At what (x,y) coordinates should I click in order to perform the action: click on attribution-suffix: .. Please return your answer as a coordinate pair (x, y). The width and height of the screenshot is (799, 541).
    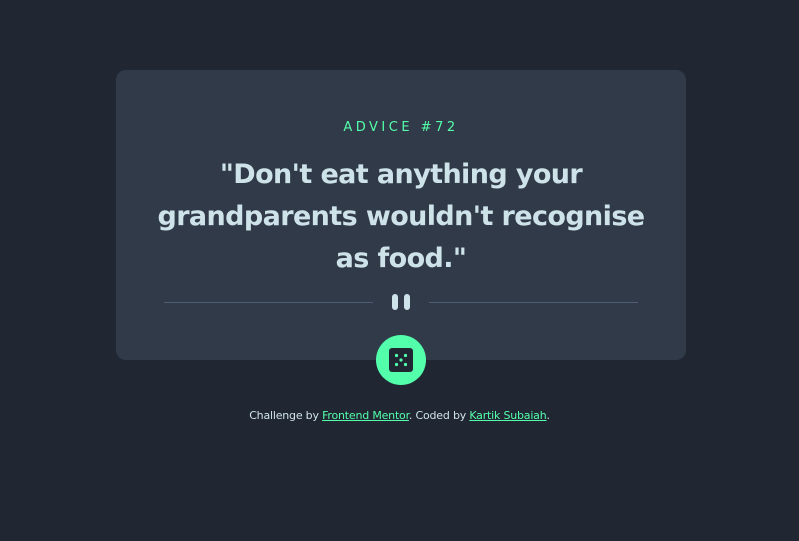
    Looking at the image, I should click on (548, 415).